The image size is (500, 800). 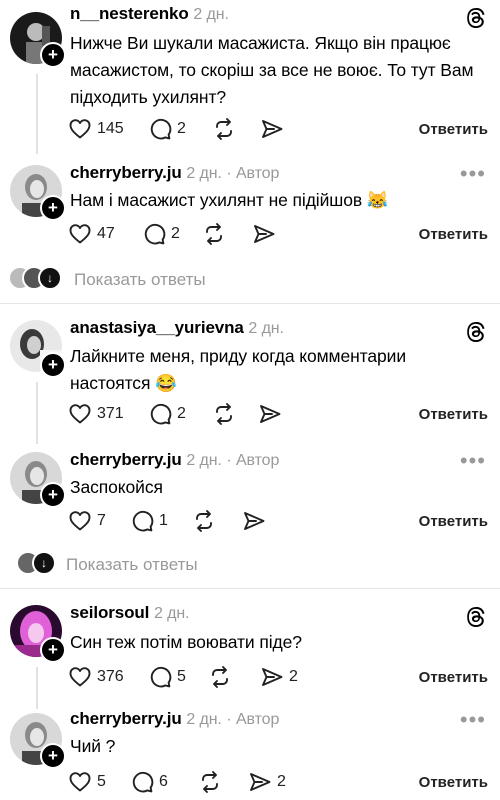 What do you see at coordinates (181, 676) in the screenshot?
I see `comment-count: 5` at bounding box center [181, 676].